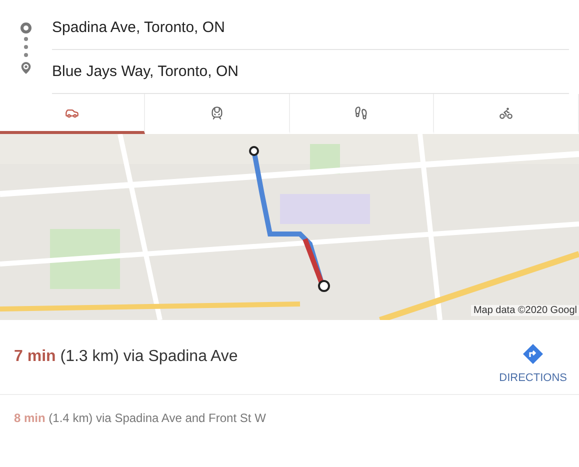 Image resolution: width=579 pixels, height=467 pixels. Describe the element at coordinates (72, 114) in the screenshot. I see `mode-tab` at that location.